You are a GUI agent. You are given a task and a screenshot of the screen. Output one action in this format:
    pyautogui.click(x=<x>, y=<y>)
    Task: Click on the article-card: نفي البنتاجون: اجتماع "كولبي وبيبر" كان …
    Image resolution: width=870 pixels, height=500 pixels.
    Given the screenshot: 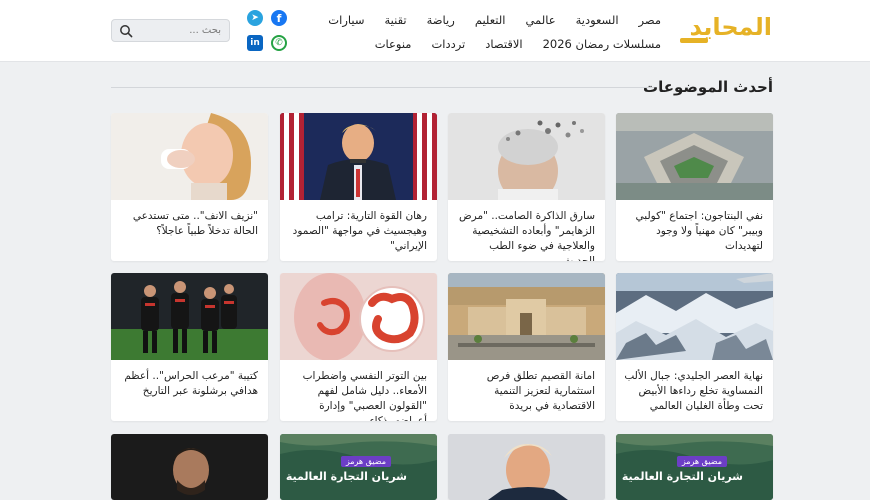 What is the action you would take?
    pyautogui.click(x=694, y=187)
    